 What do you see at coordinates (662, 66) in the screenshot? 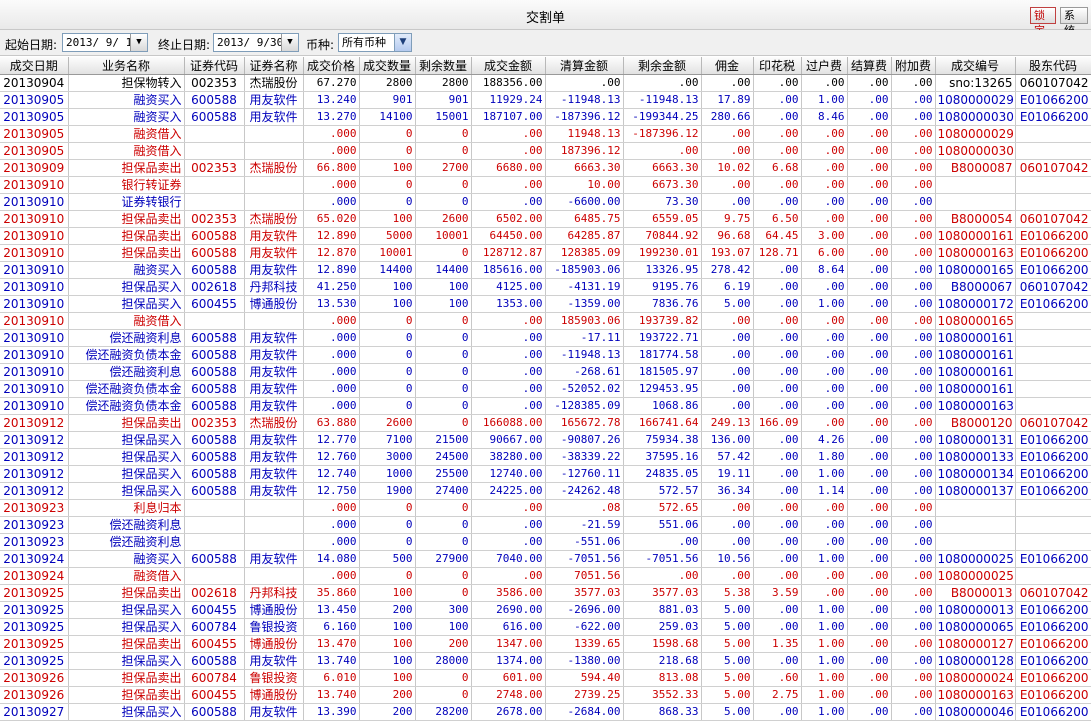
I see `column-header: 剩余金额` at bounding box center [662, 66].